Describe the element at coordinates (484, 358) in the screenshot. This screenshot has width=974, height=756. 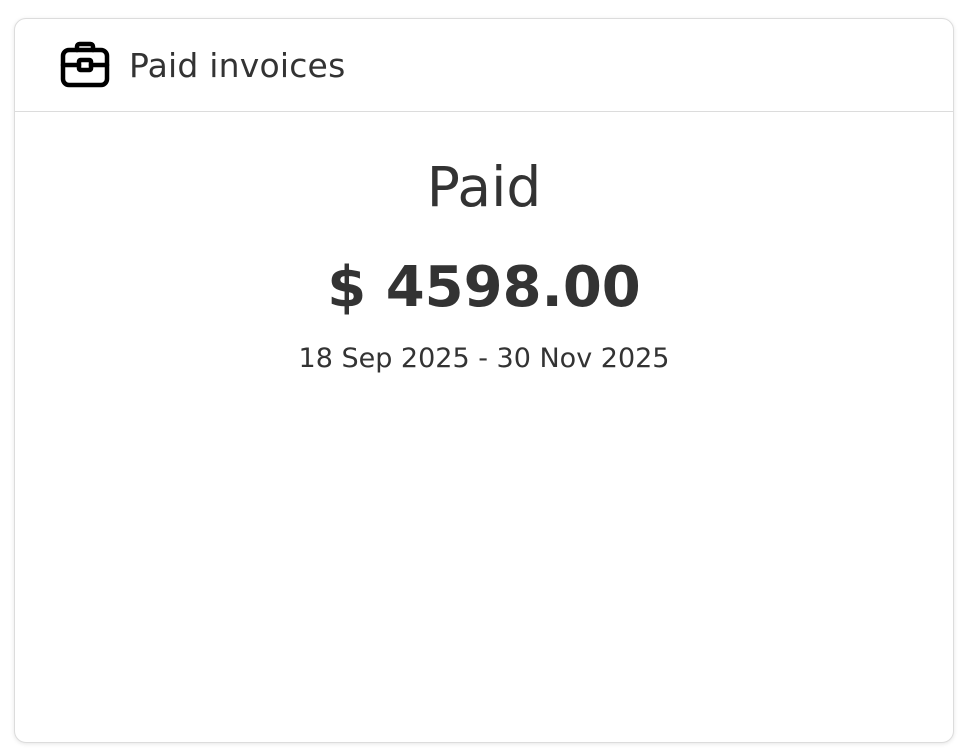
I see `date-range: 18 Sep 2025 - 30 Nov 2025` at that location.